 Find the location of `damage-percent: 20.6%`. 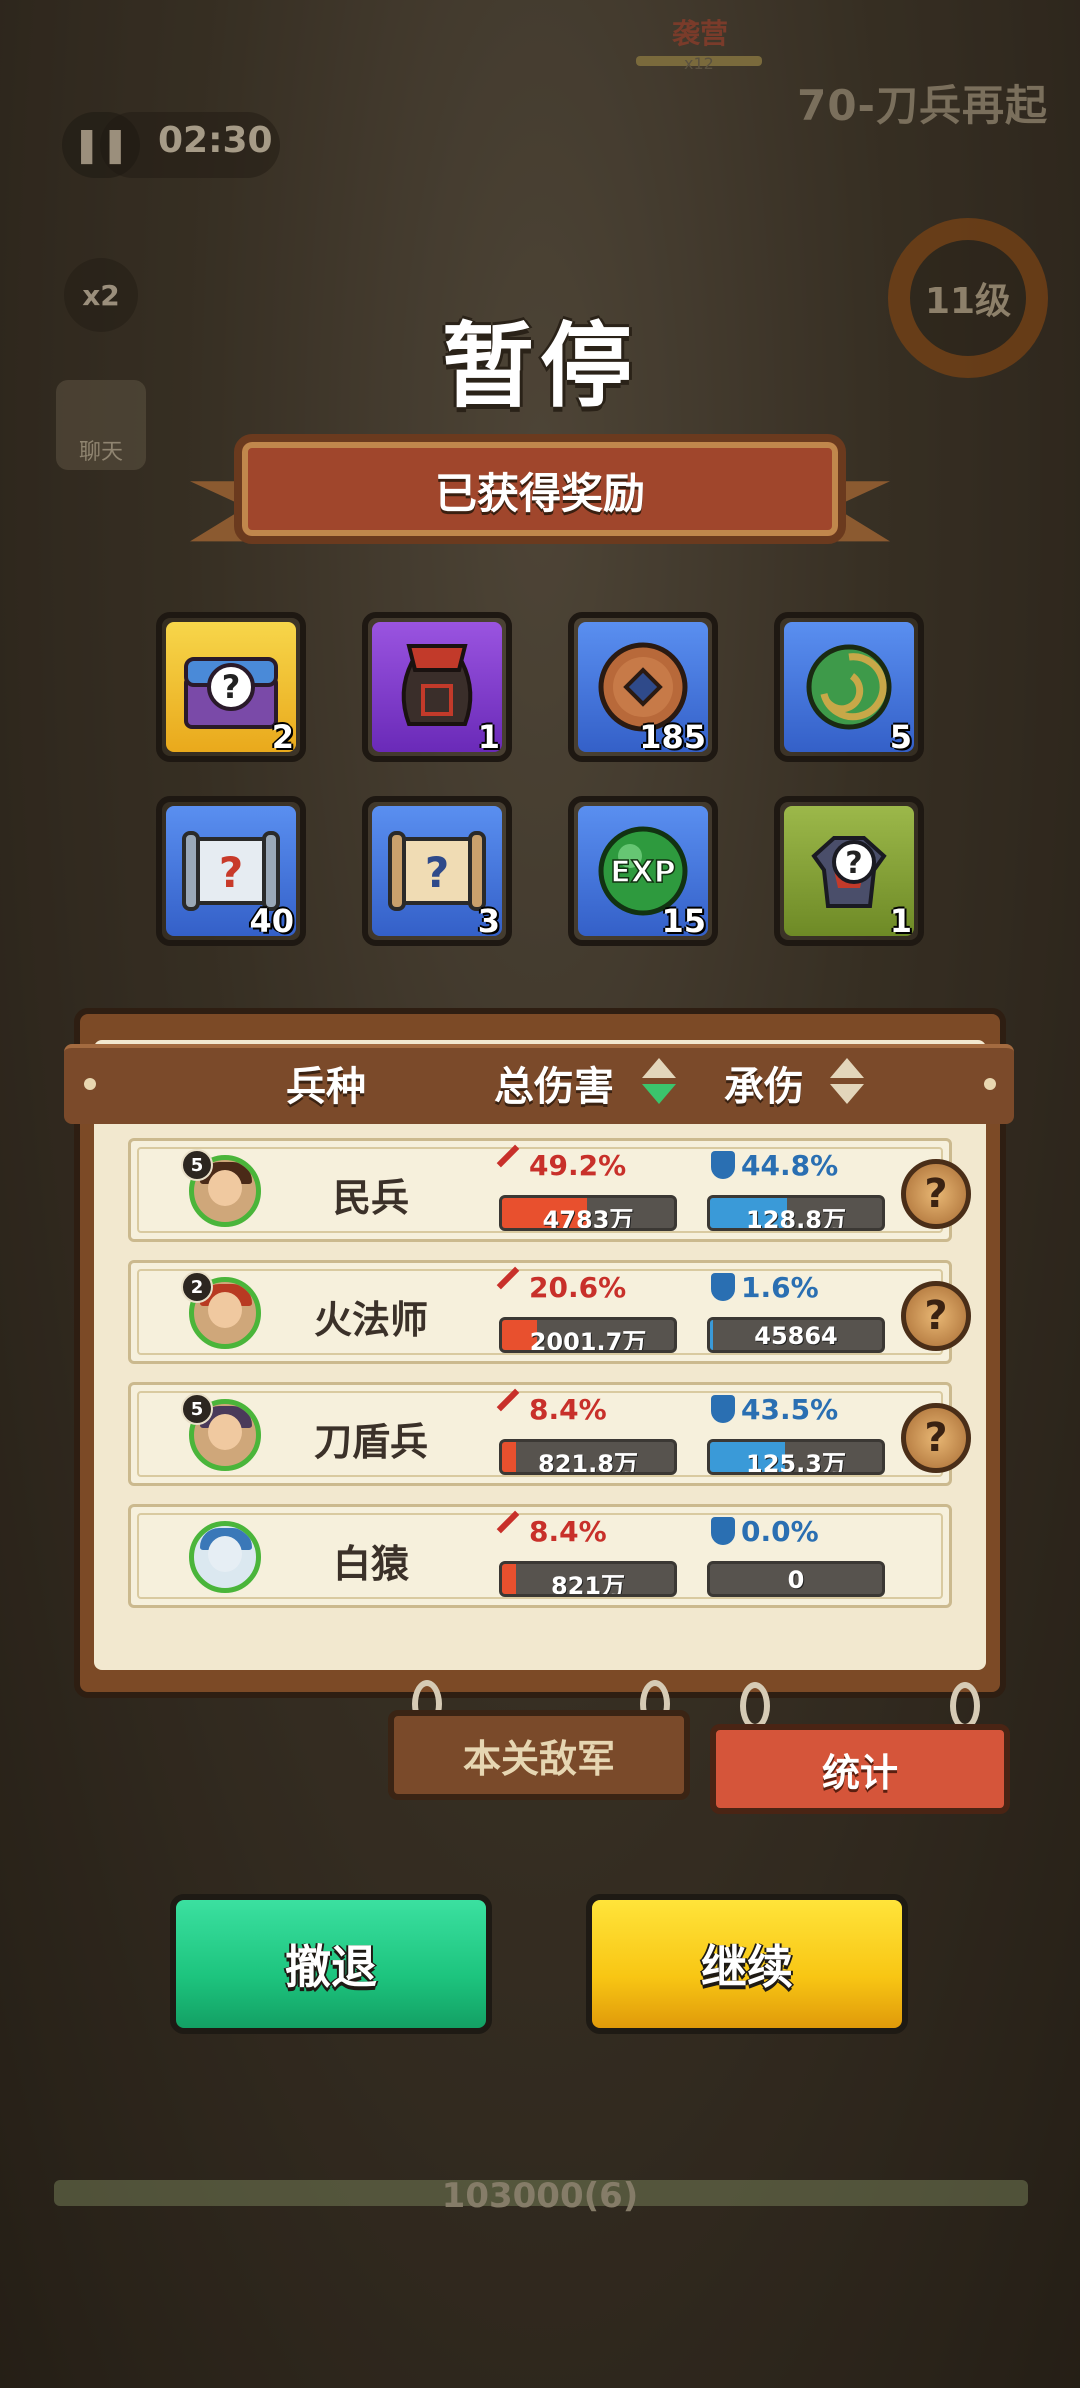

damage-percent: 20.6% is located at coordinates (561, 1285).